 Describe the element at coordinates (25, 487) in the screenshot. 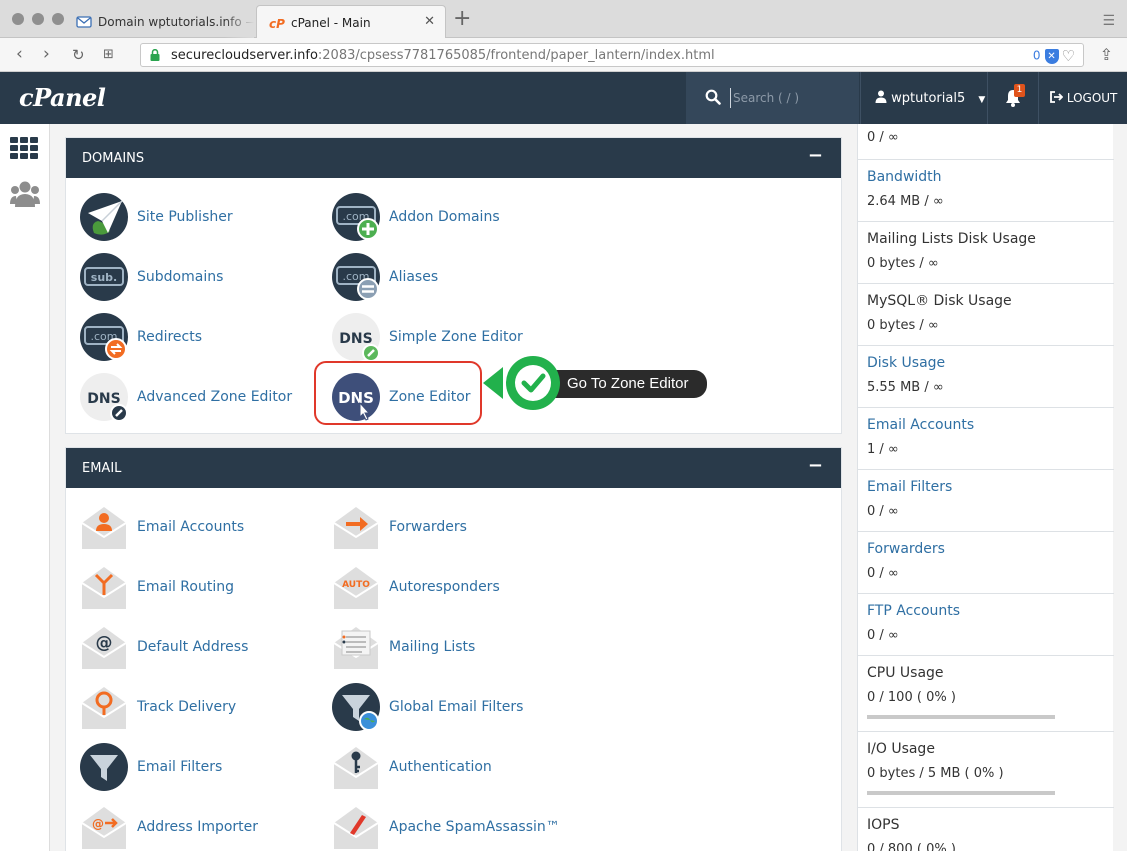

I see `left-rail` at that location.